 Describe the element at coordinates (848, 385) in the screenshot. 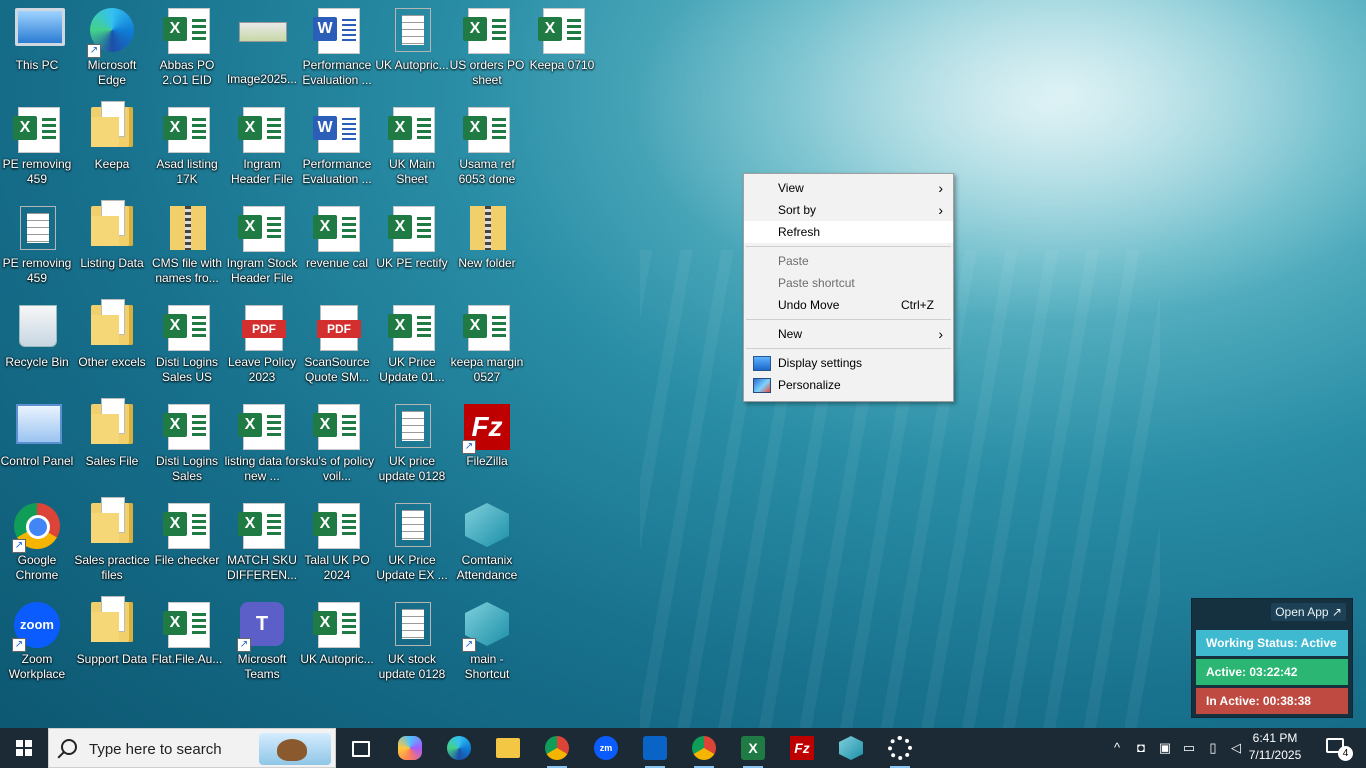

I see `menu-item-personalize: Personalize` at that location.